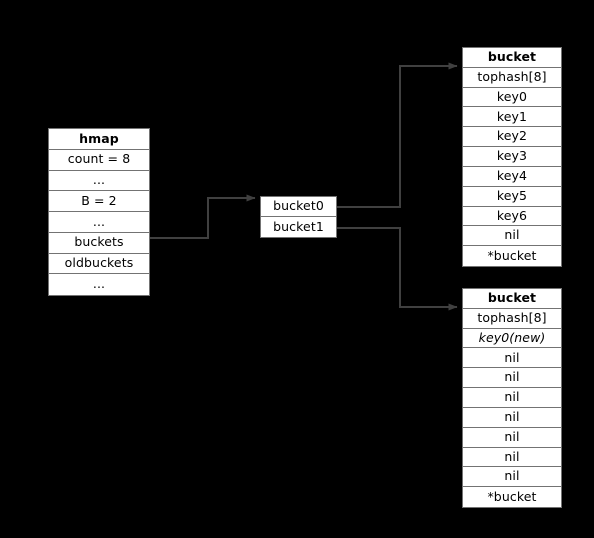  What do you see at coordinates (99, 243) in the screenshot?
I see `hmap-field-buckets: buckets` at bounding box center [99, 243].